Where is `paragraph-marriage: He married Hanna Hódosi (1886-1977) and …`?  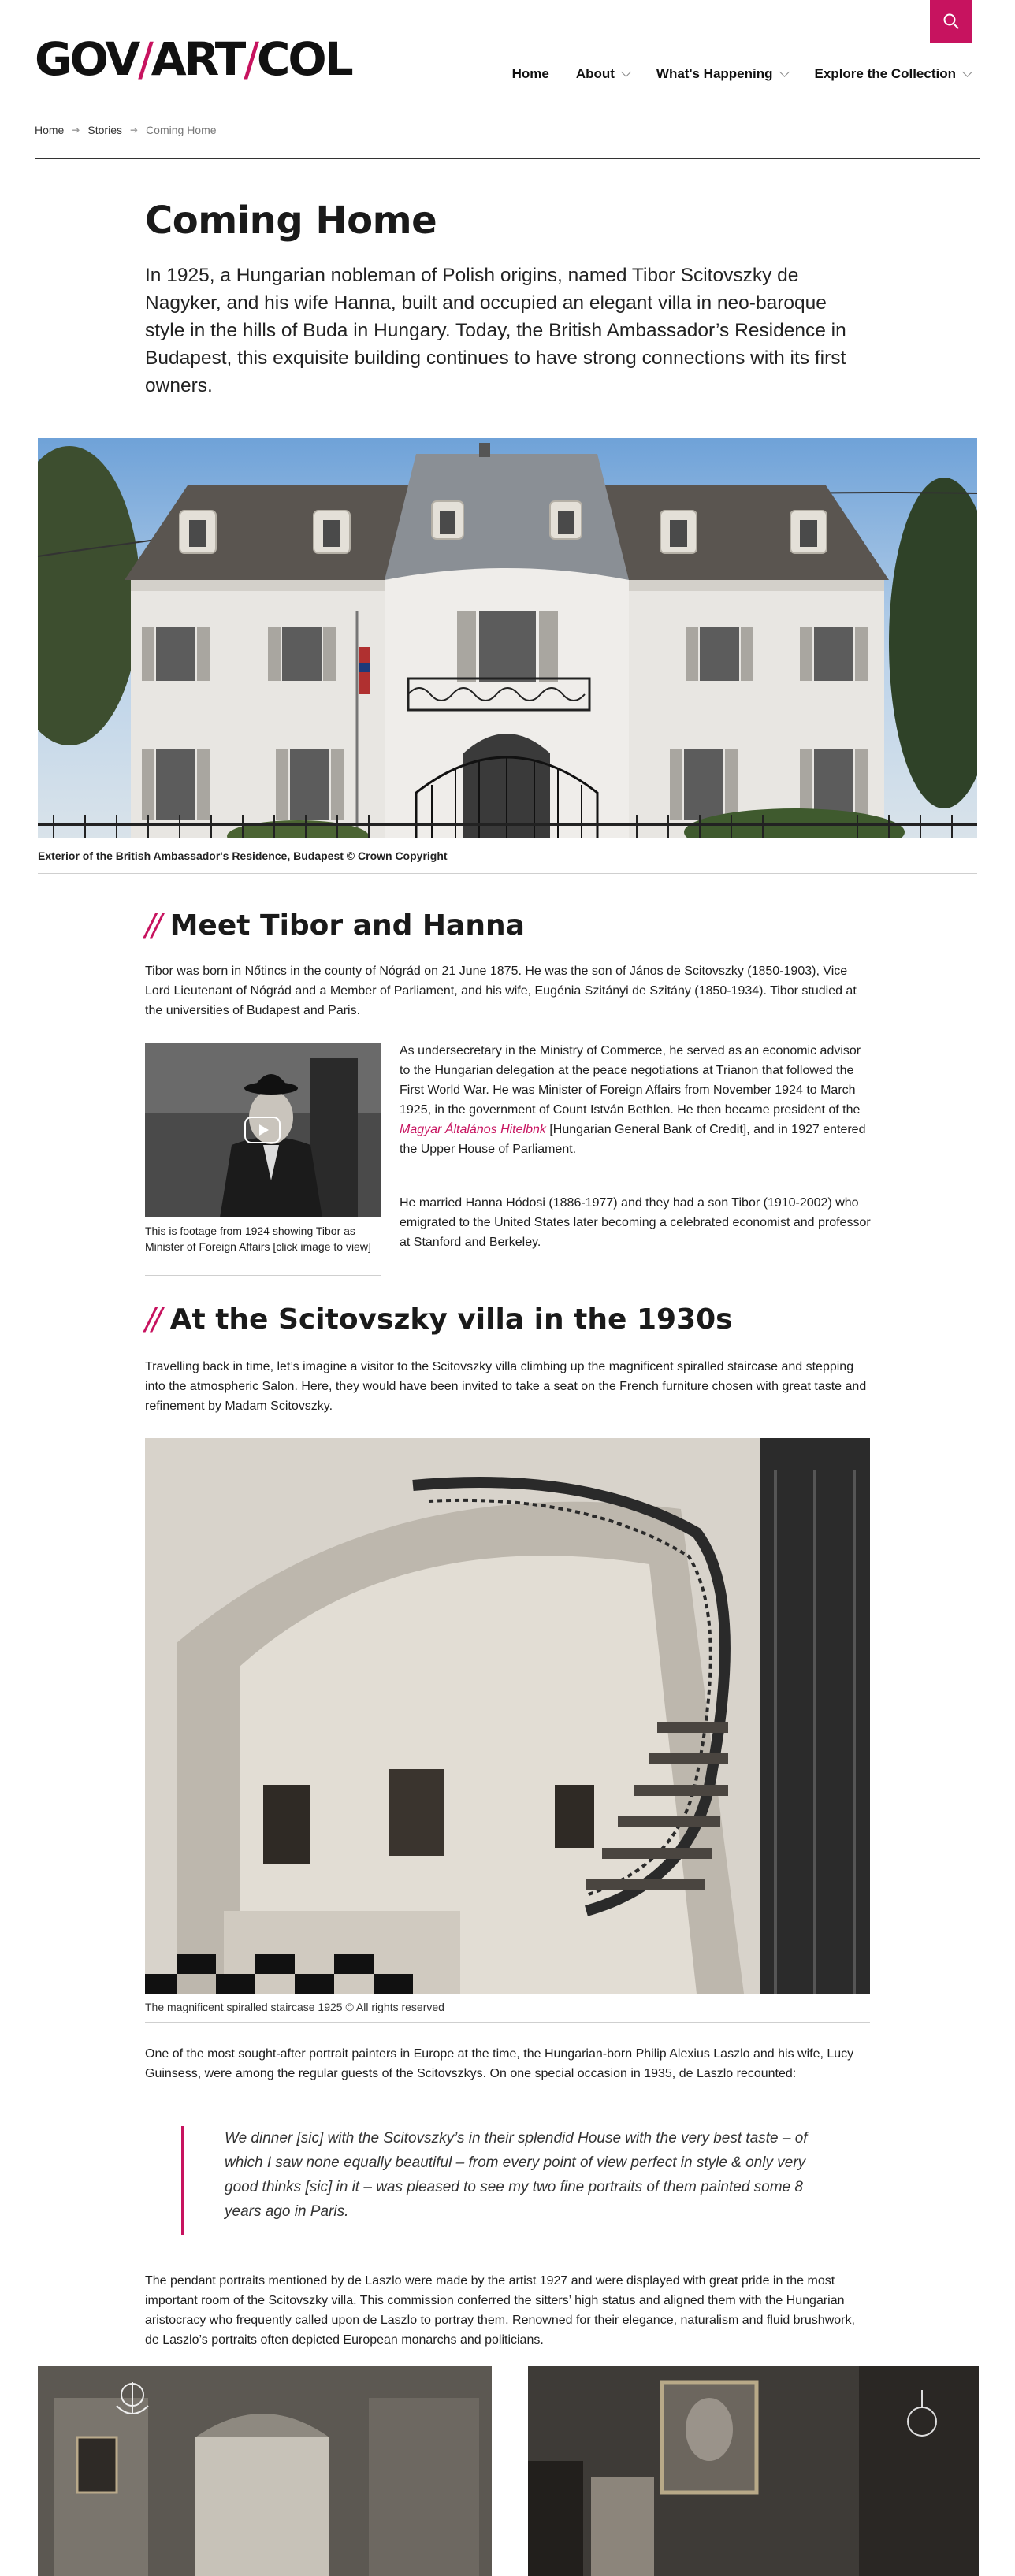
paragraph-marriage: He married Hanna Hódosi (1886-1977) and … is located at coordinates (635, 1222).